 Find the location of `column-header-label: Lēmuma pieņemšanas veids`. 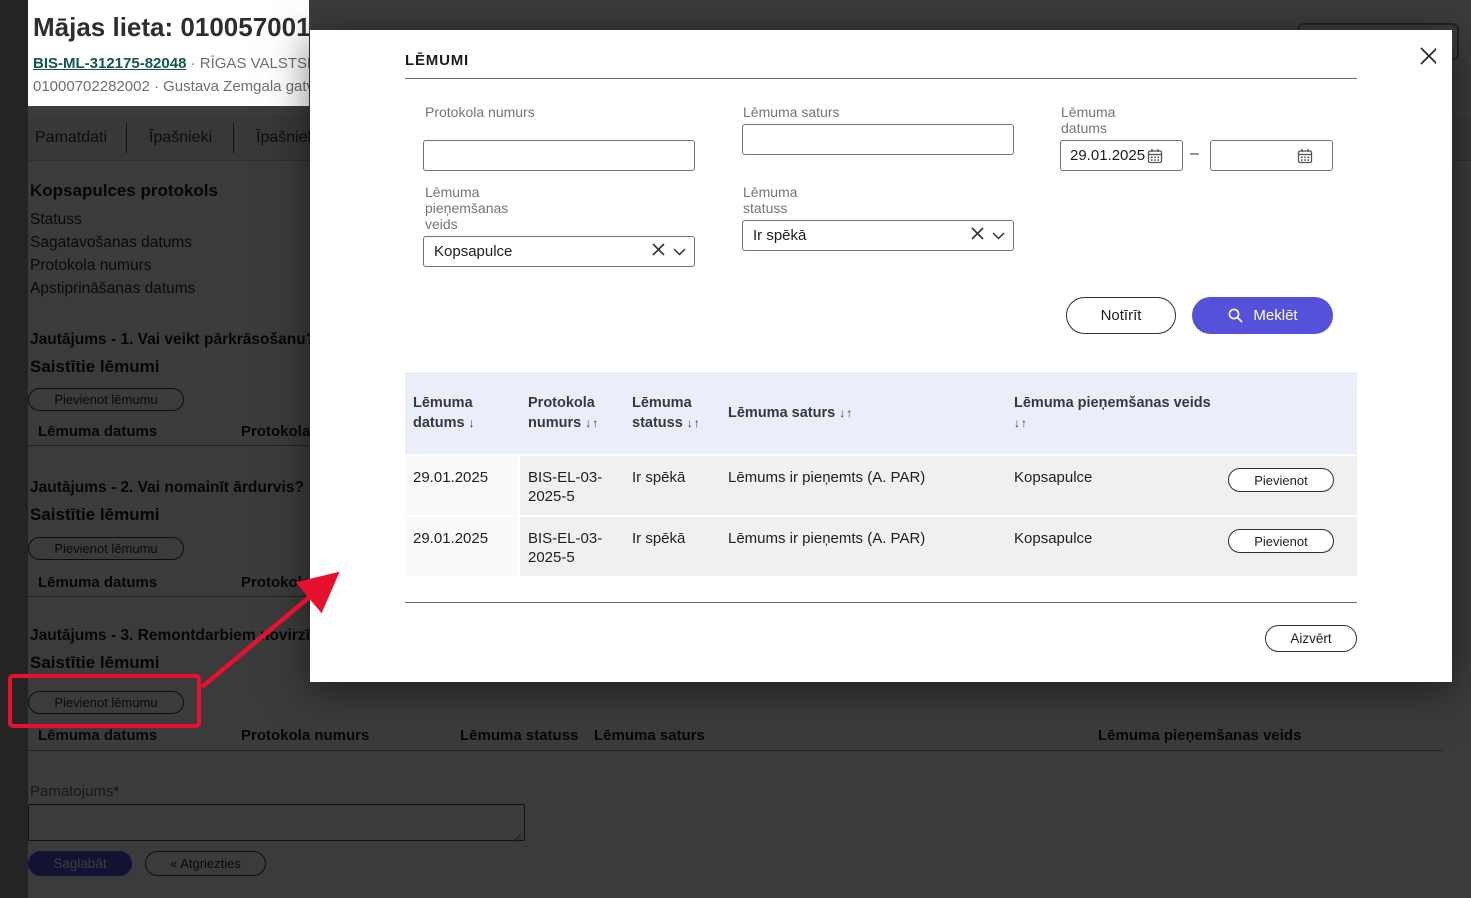

column-header-label: Lēmuma pieņemšanas veids is located at coordinates (1112, 403).